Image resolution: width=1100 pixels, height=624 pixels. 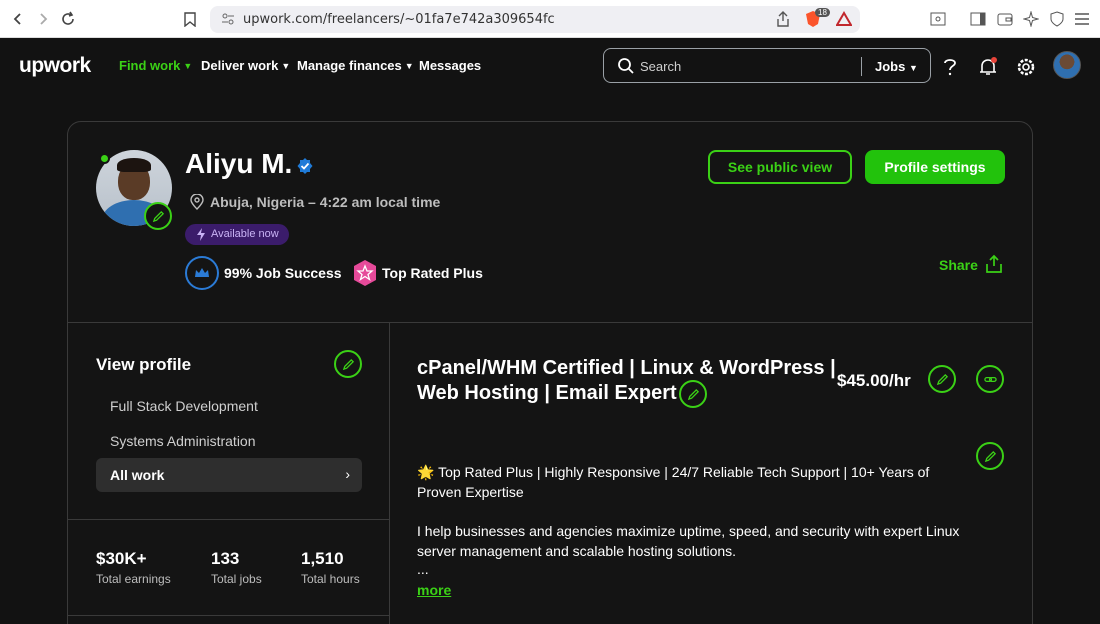 I want to click on notifications-icon, so click(x=988, y=67).